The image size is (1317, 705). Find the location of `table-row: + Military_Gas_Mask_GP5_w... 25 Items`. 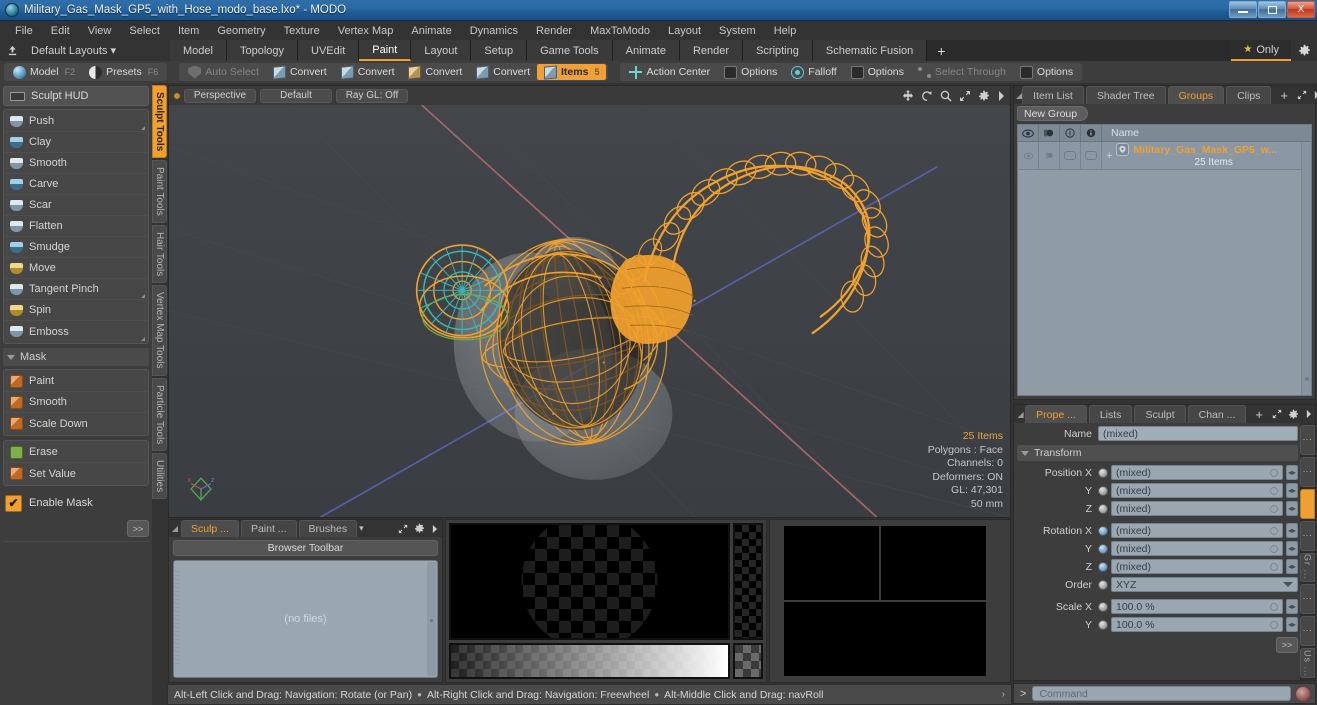

table-row: + Military_Gas_Mask_GP5_w... 25 Items is located at coordinates (1164, 156).